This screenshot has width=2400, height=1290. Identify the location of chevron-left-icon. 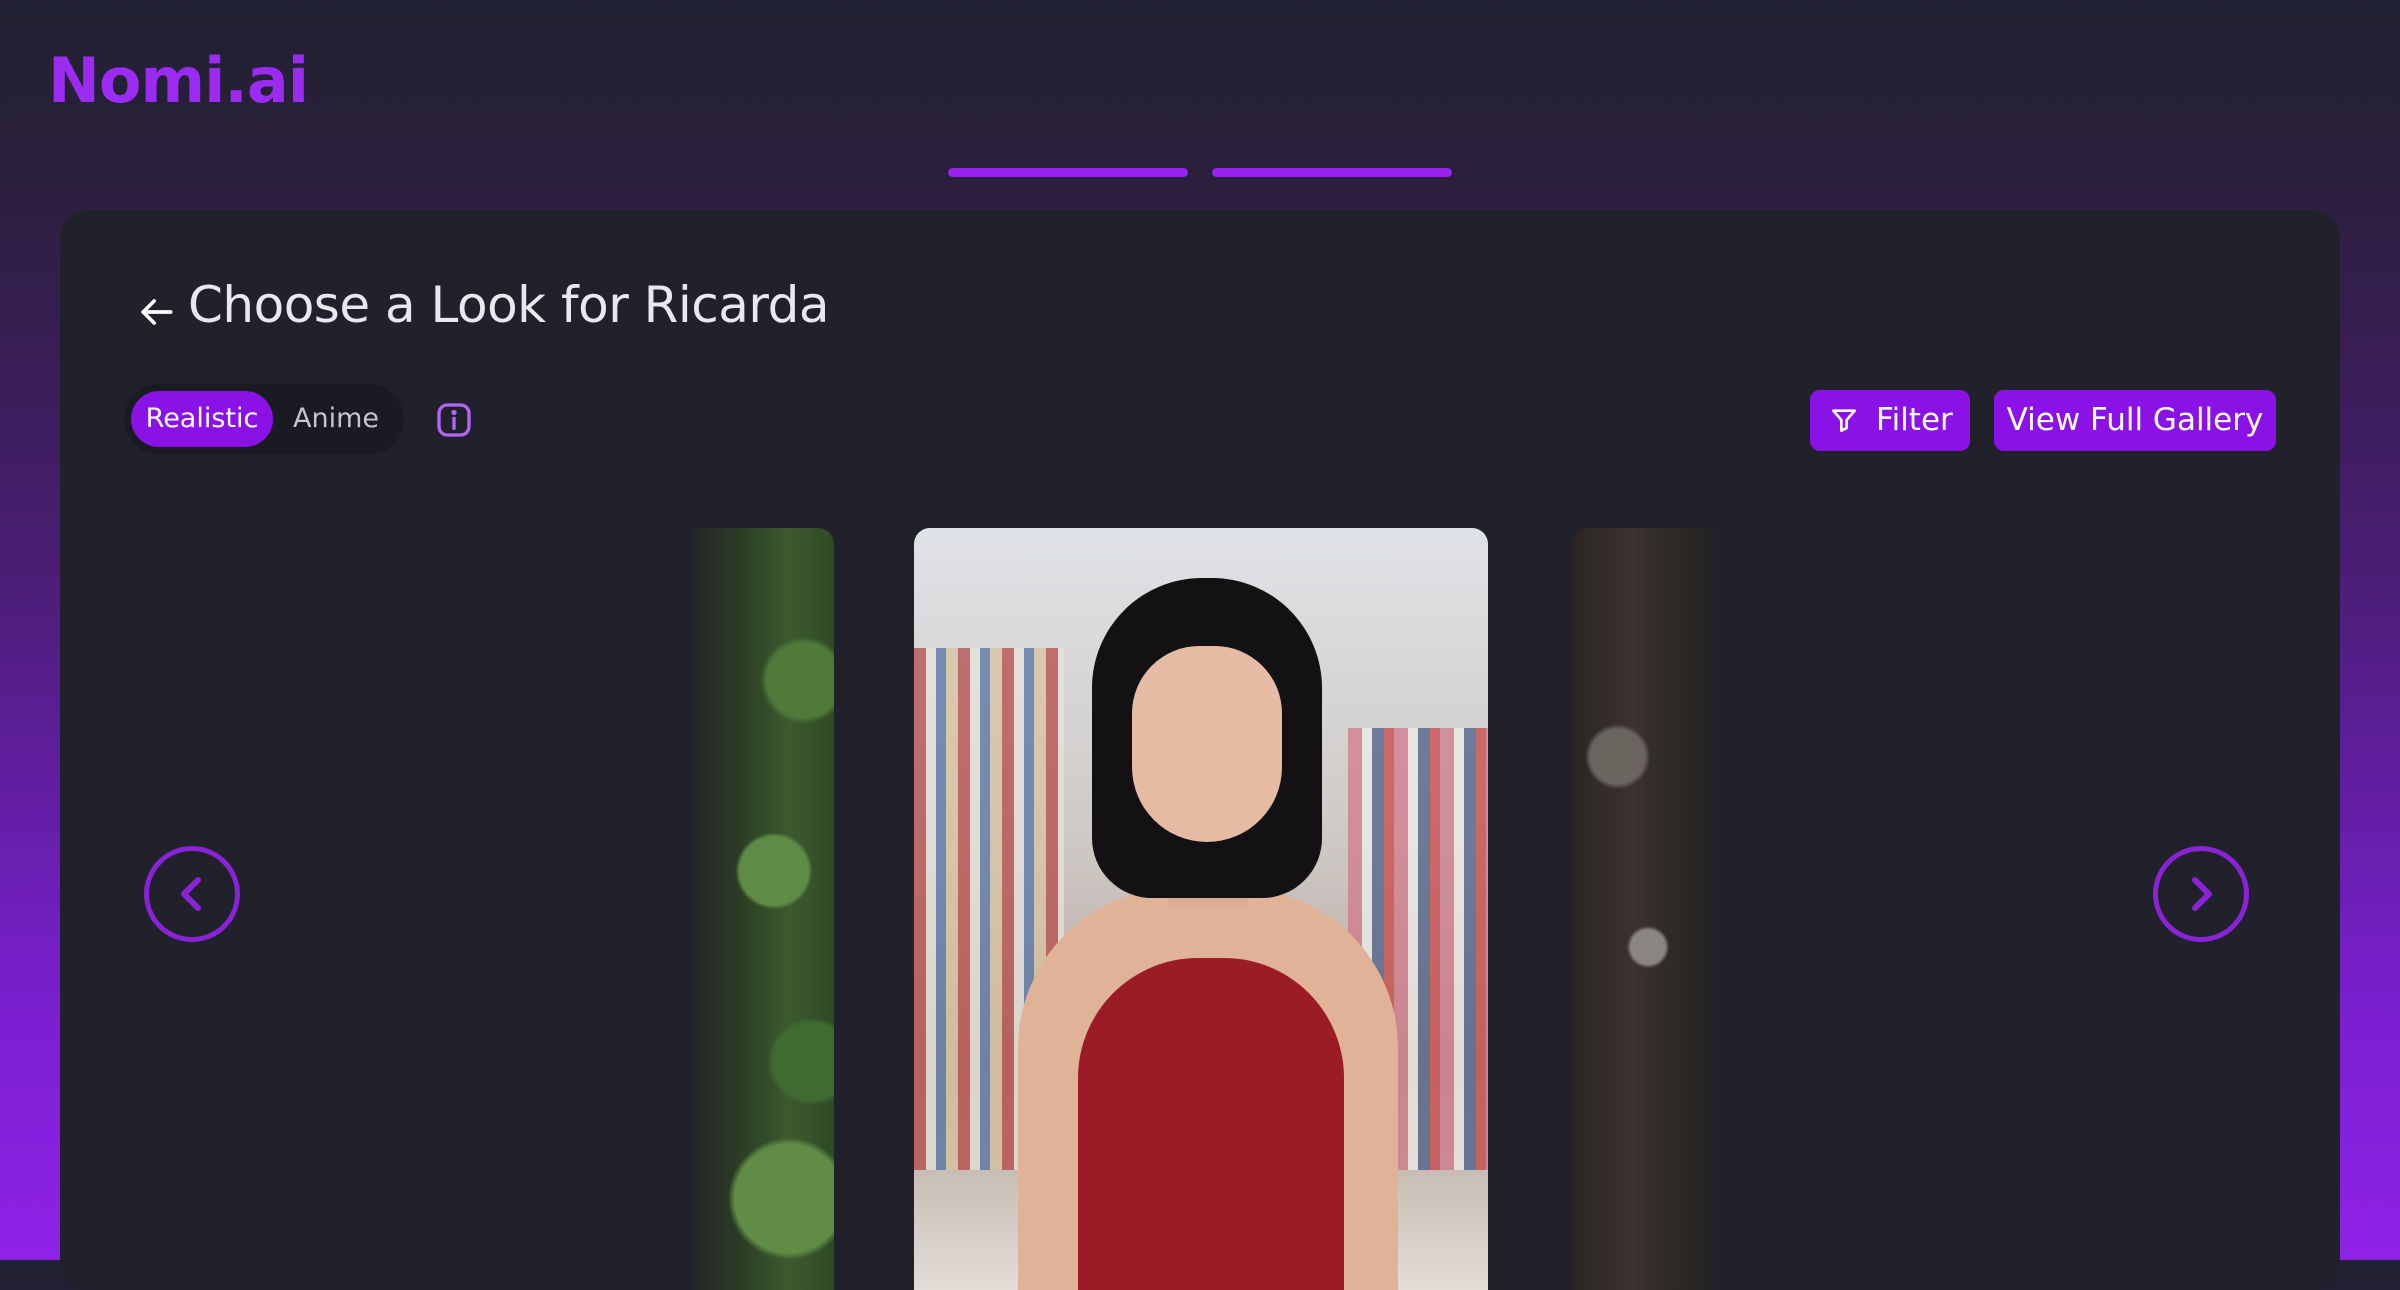
(191, 894).